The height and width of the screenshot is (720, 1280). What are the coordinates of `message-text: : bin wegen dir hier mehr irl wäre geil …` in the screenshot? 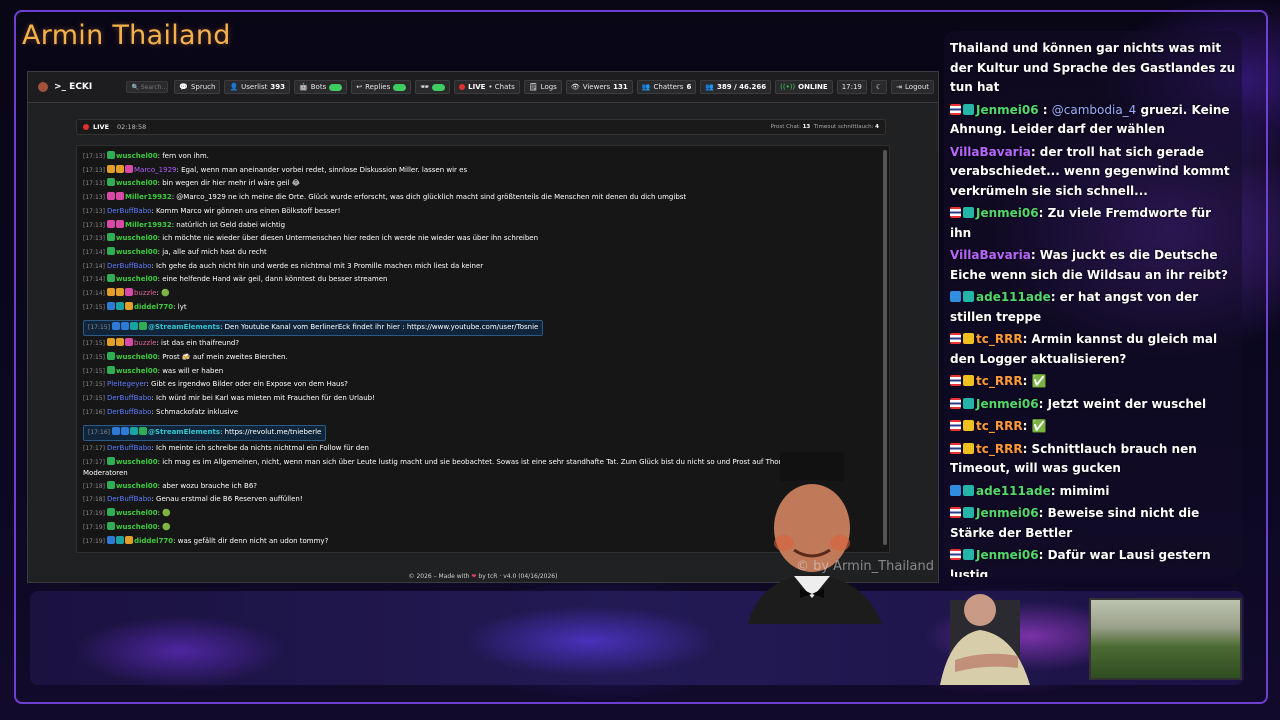 It's located at (228, 183).